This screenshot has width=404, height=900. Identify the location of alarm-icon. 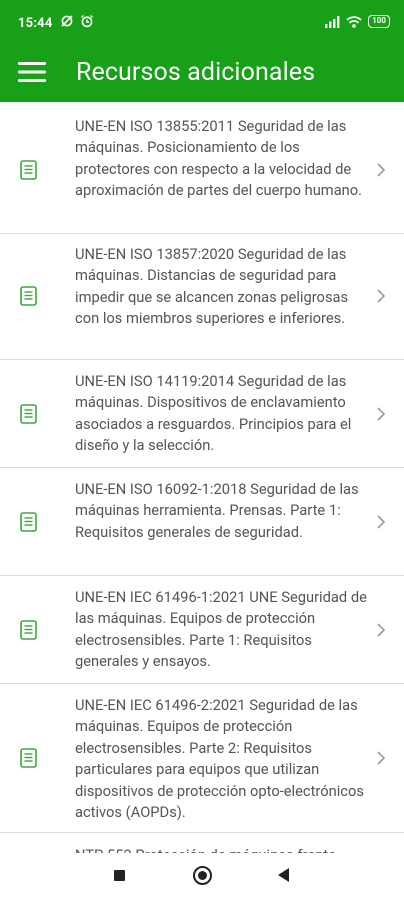
(87, 21).